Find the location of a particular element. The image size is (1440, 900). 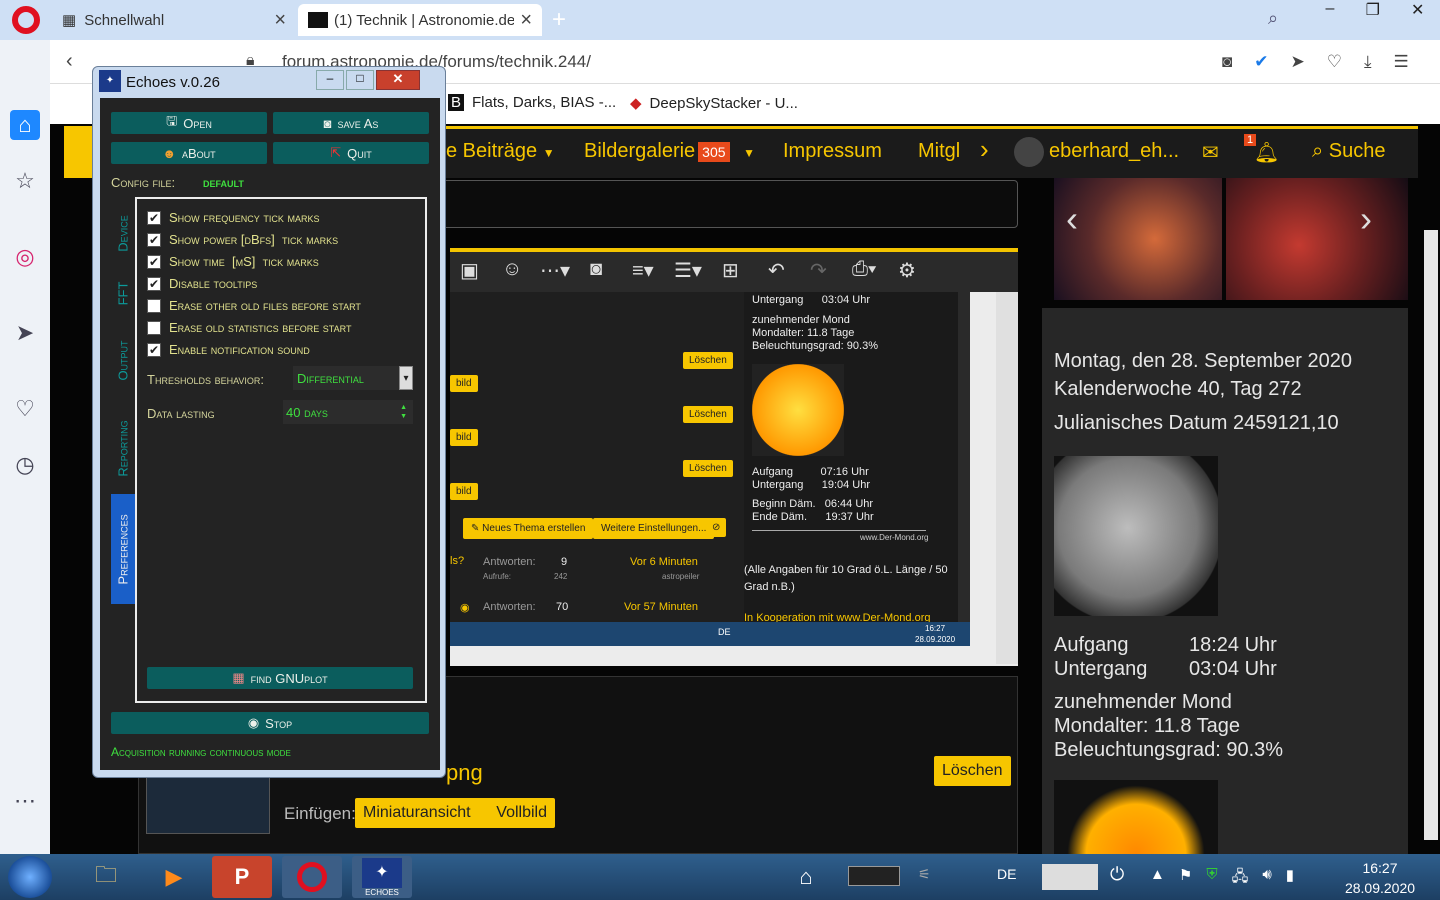

checkbox-erase-old-files: Erase other old files before start is located at coordinates (254, 305).